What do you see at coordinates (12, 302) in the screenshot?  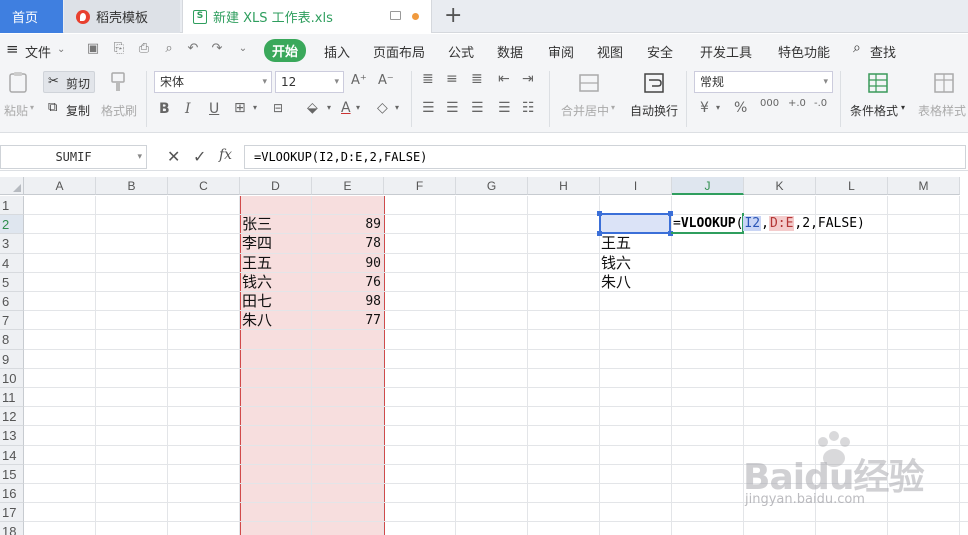 I see `row-header-6: 6` at bounding box center [12, 302].